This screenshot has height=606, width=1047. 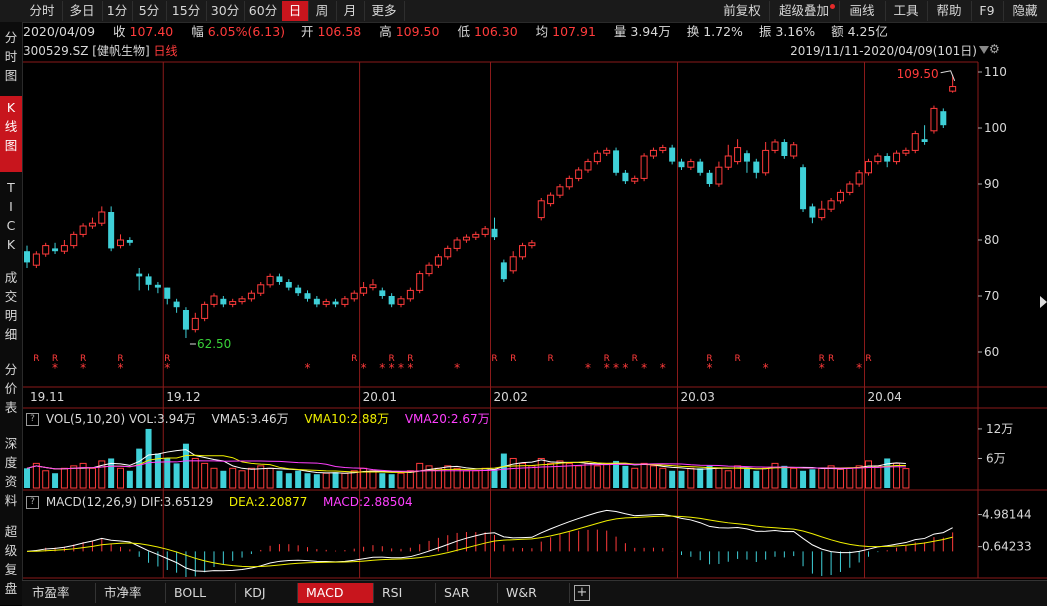 I want to click on add-indicator-button: +, so click(x=582, y=593).